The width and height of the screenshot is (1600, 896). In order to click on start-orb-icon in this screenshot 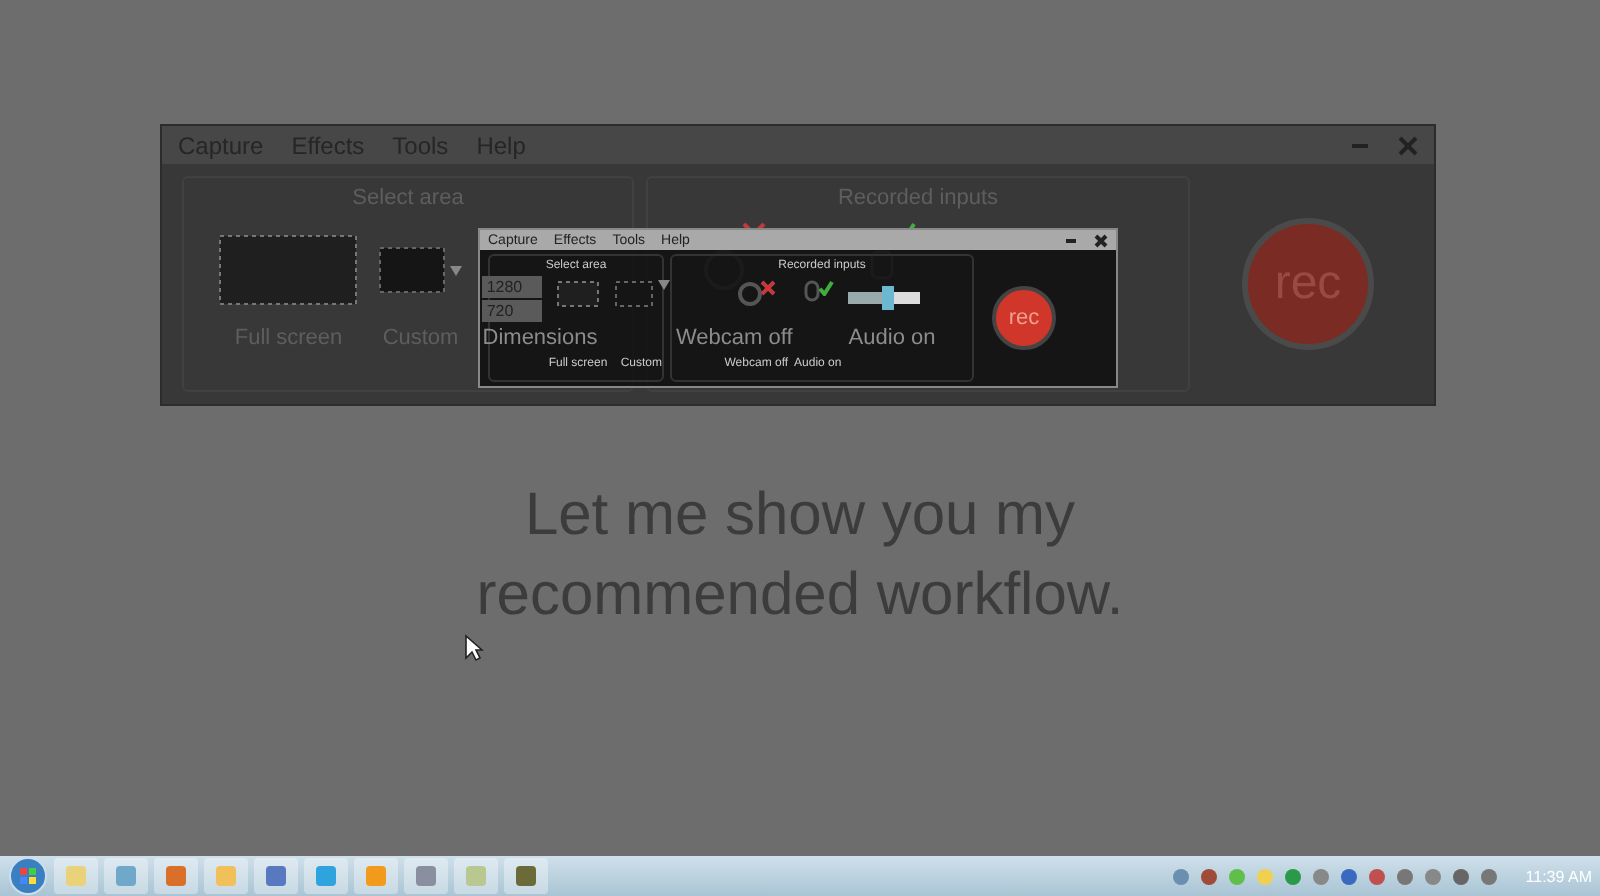, I will do `click(28, 876)`.